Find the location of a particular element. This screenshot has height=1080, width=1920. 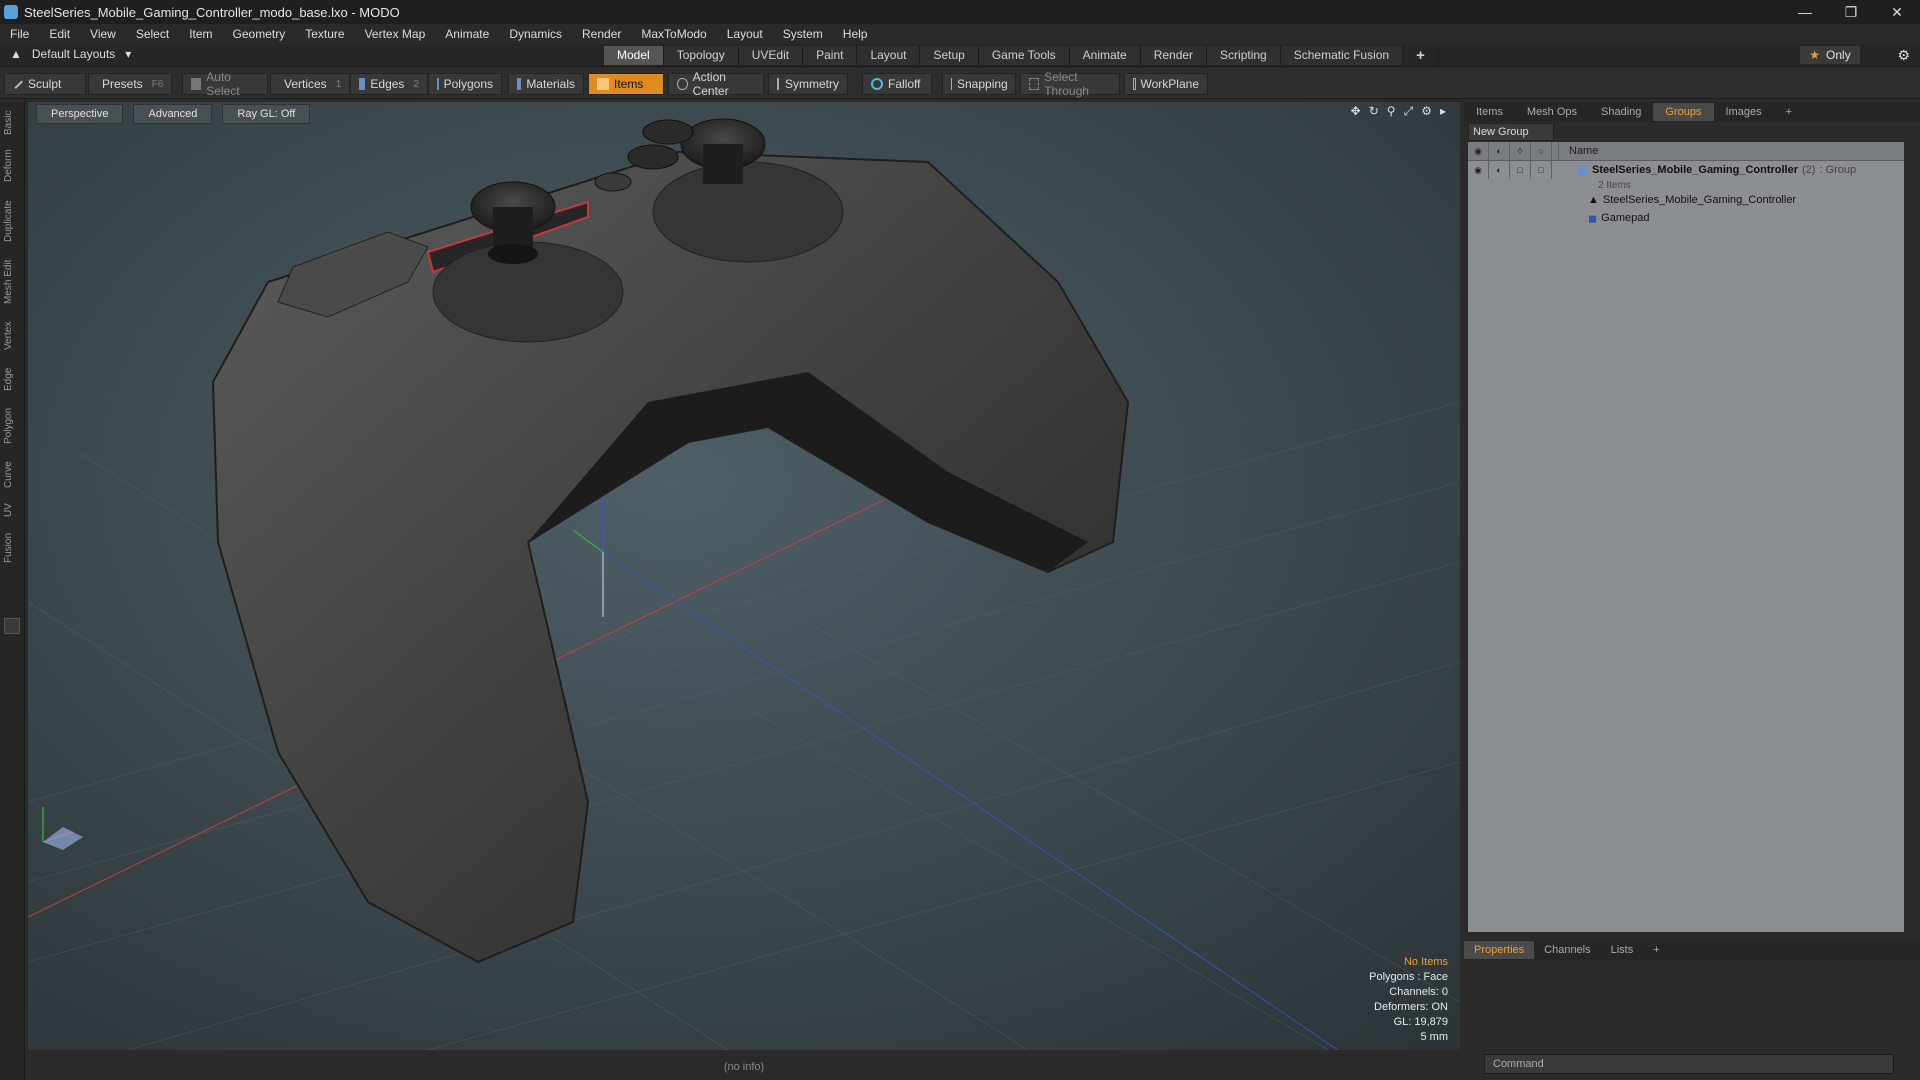

falloff-icon is located at coordinates (877, 84).